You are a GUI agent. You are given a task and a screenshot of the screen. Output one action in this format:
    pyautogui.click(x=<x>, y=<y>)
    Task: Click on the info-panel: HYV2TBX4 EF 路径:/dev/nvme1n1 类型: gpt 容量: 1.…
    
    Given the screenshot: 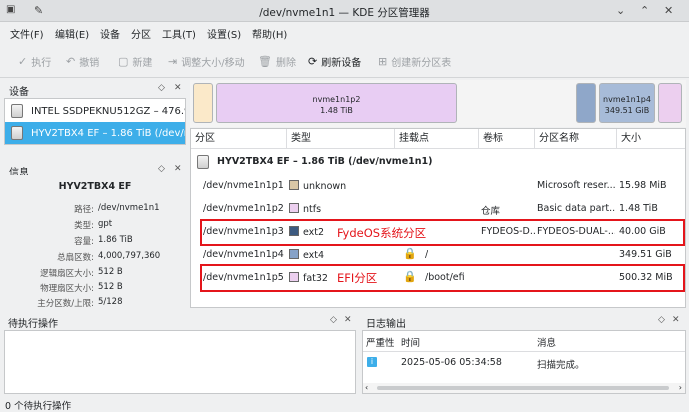 What is the action you would take?
    pyautogui.click(x=95, y=242)
    